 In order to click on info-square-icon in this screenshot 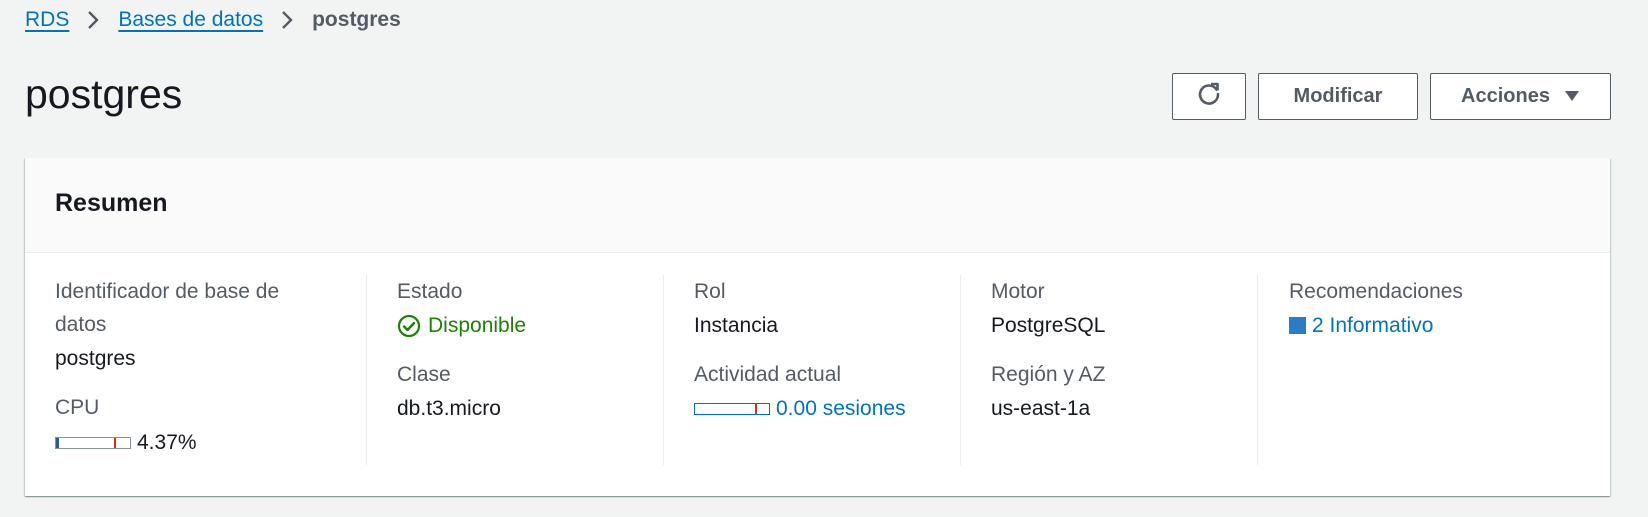, I will do `click(1297, 325)`.